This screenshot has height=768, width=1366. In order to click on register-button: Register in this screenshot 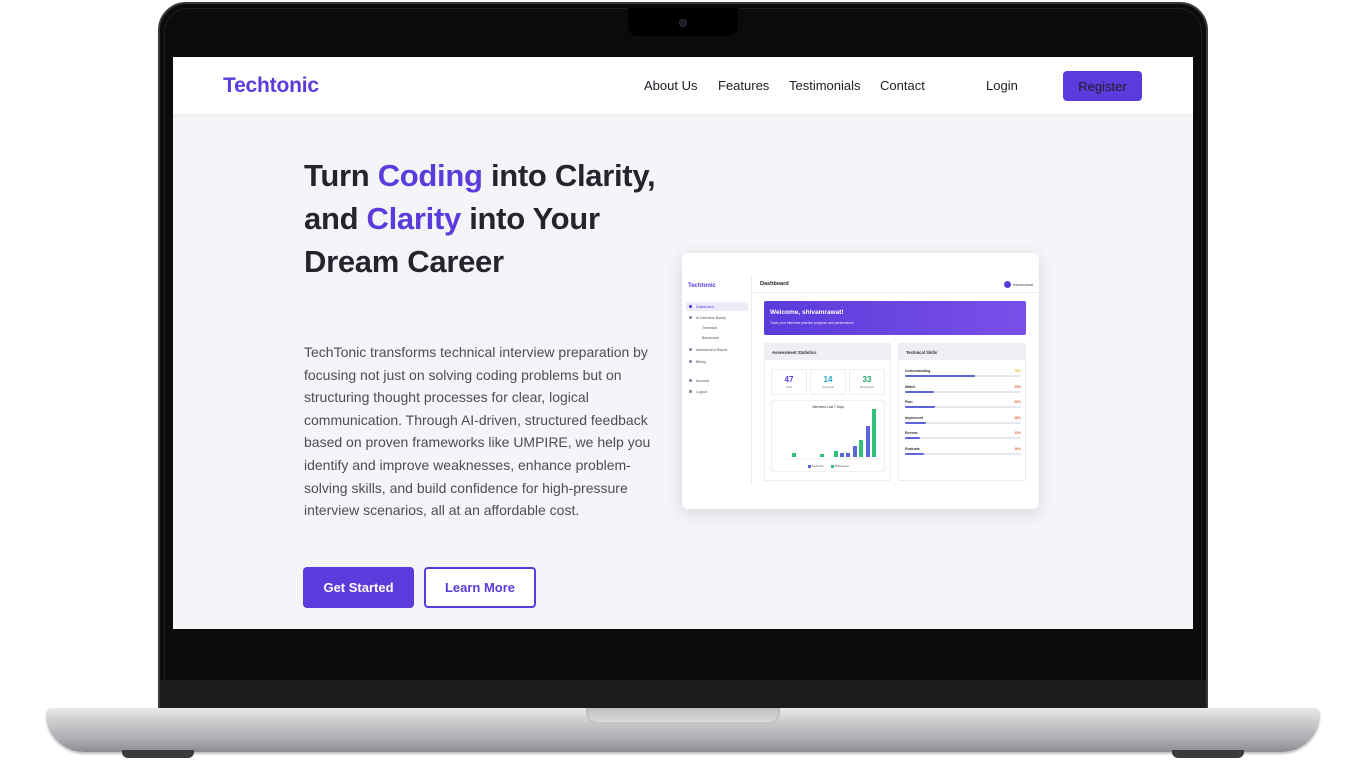, I will do `click(1102, 86)`.